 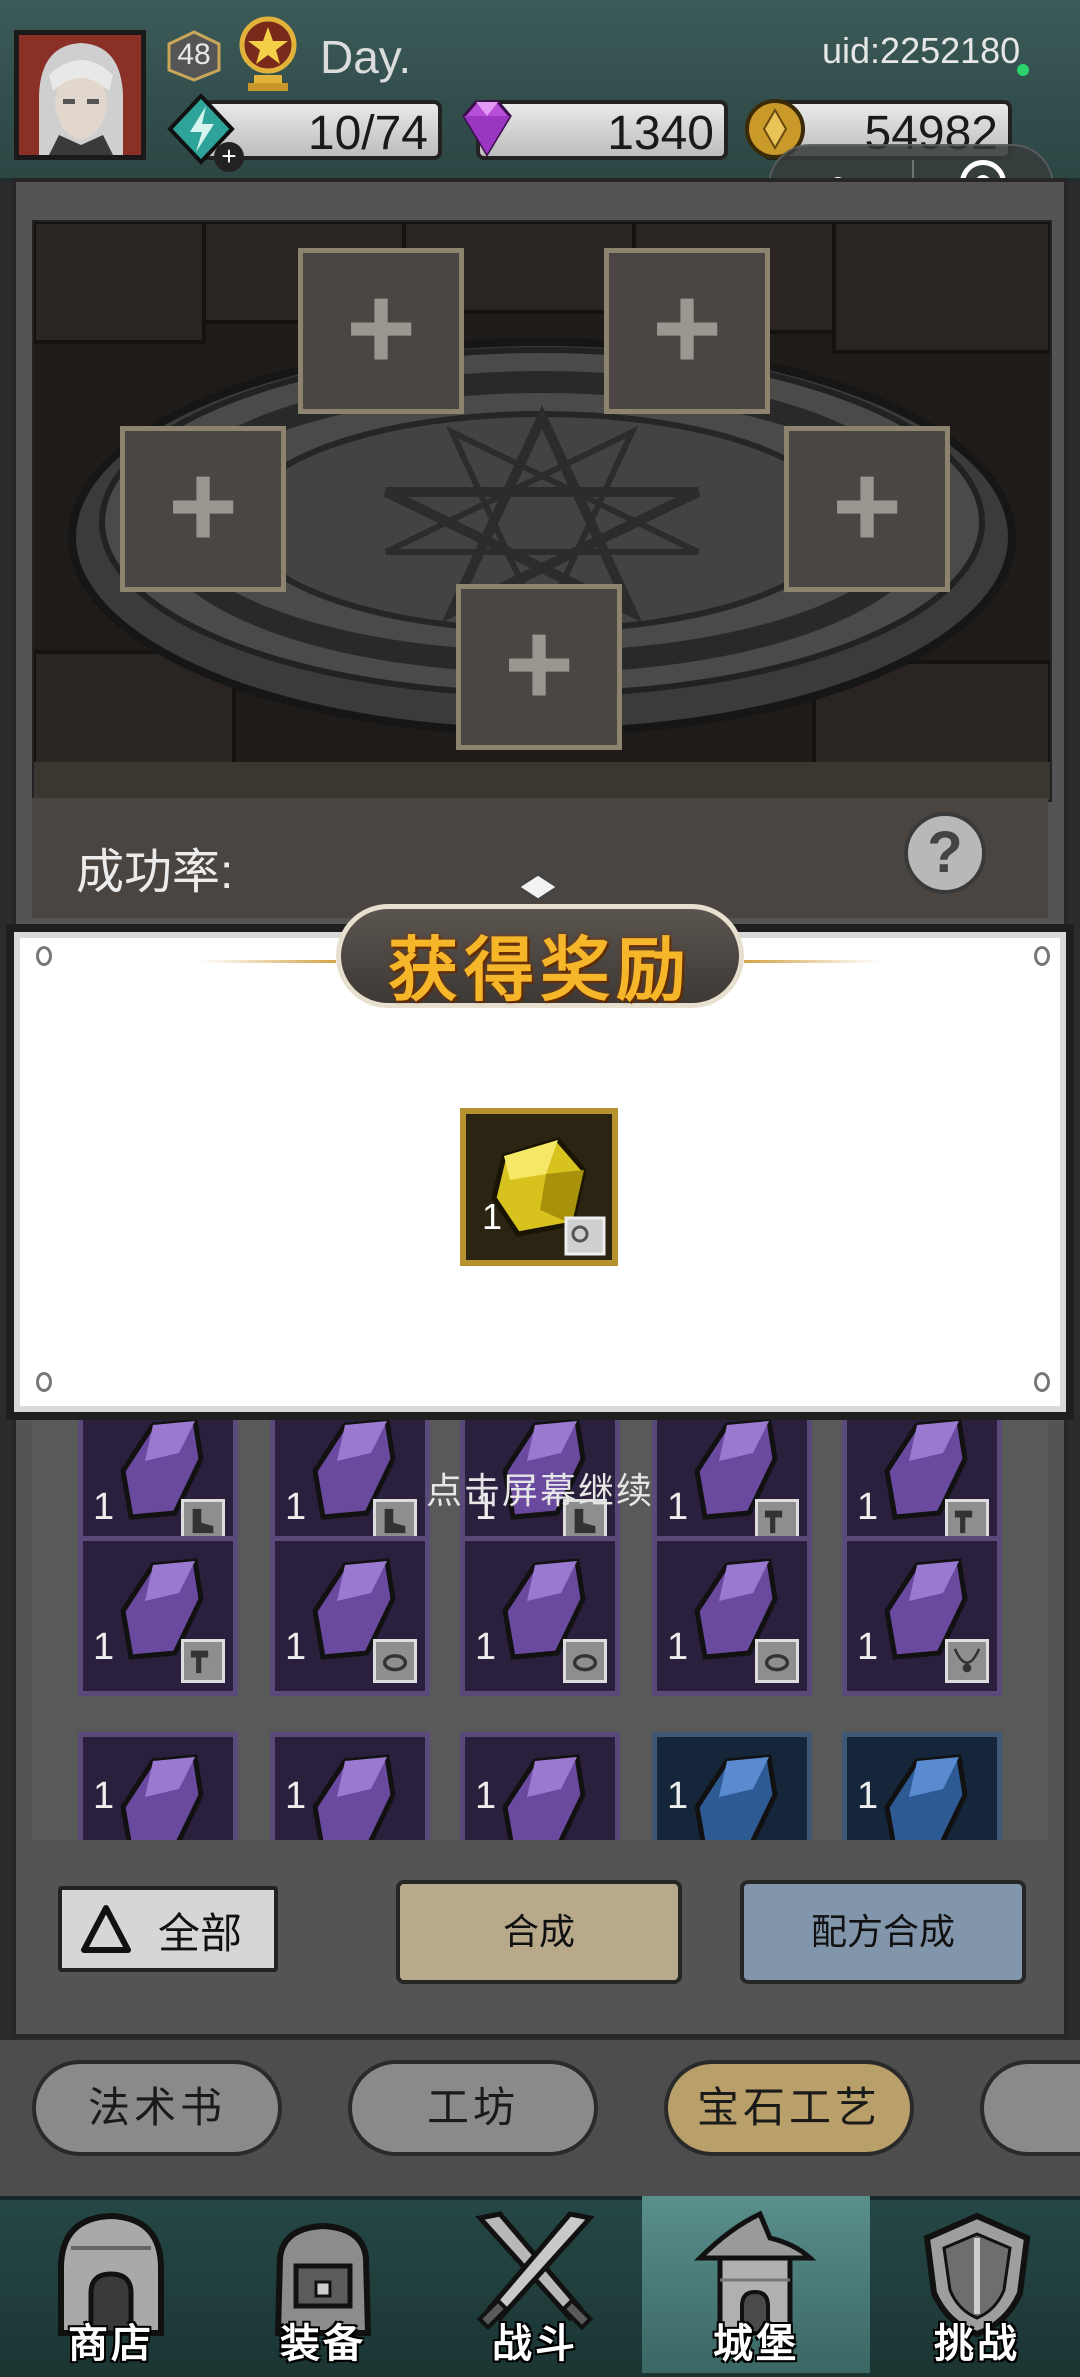 What do you see at coordinates (756, 2344) in the screenshot?
I see `nav-label: 城堡` at bounding box center [756, 2344].